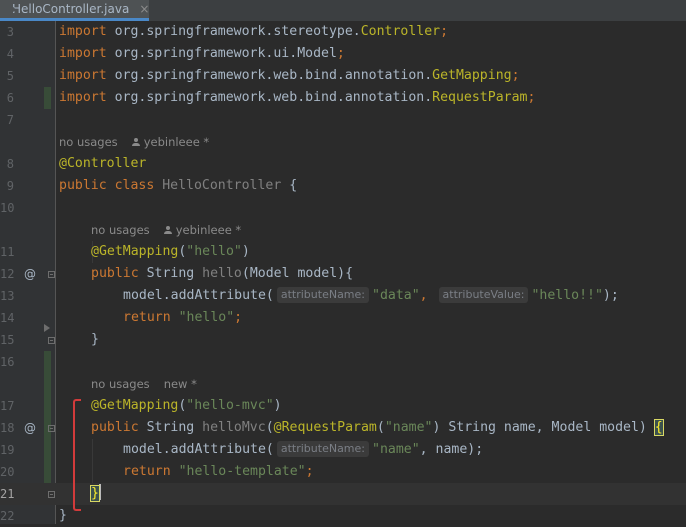 This screenshot has width=686, height=527. What do you see at coordinates (10, 32) in the screenshot?
I see `line-number: 3` at bounding box center [10, 32].